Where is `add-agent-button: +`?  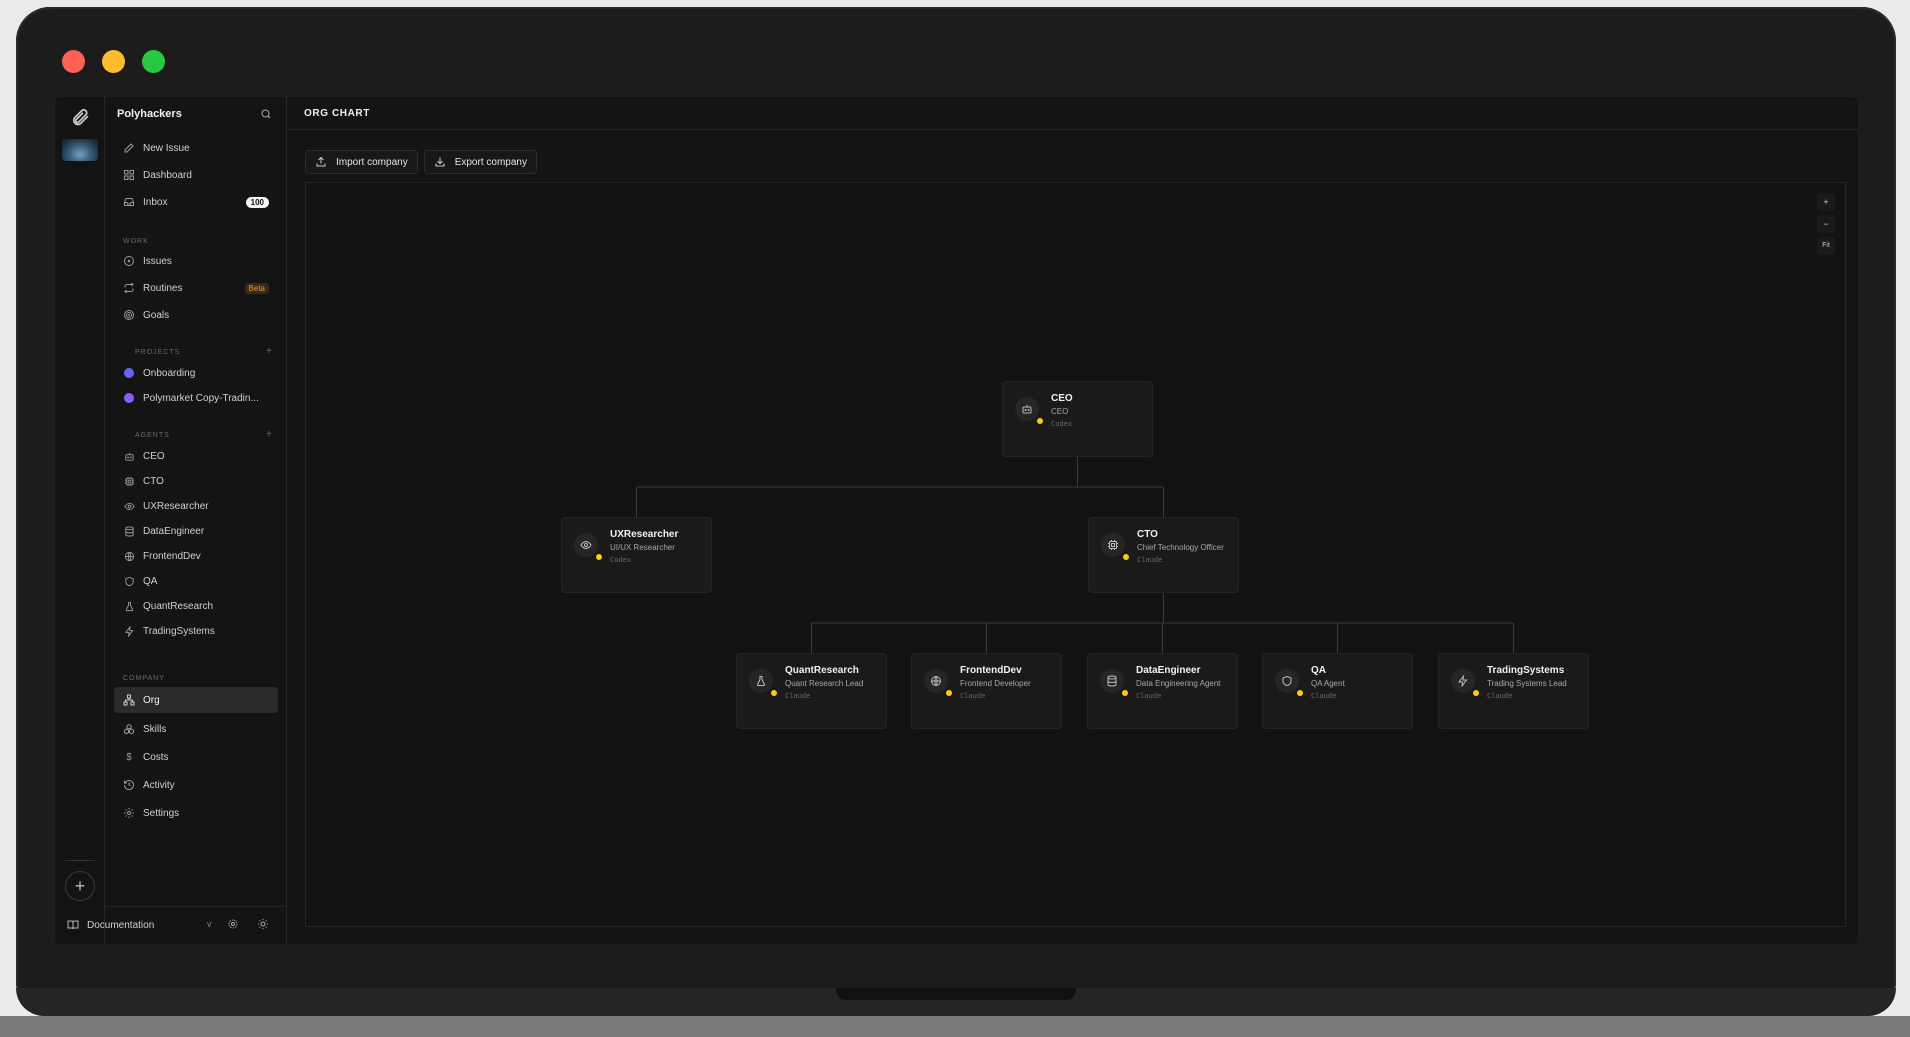
add-agent-button: + is located at coordinates (269, 434).